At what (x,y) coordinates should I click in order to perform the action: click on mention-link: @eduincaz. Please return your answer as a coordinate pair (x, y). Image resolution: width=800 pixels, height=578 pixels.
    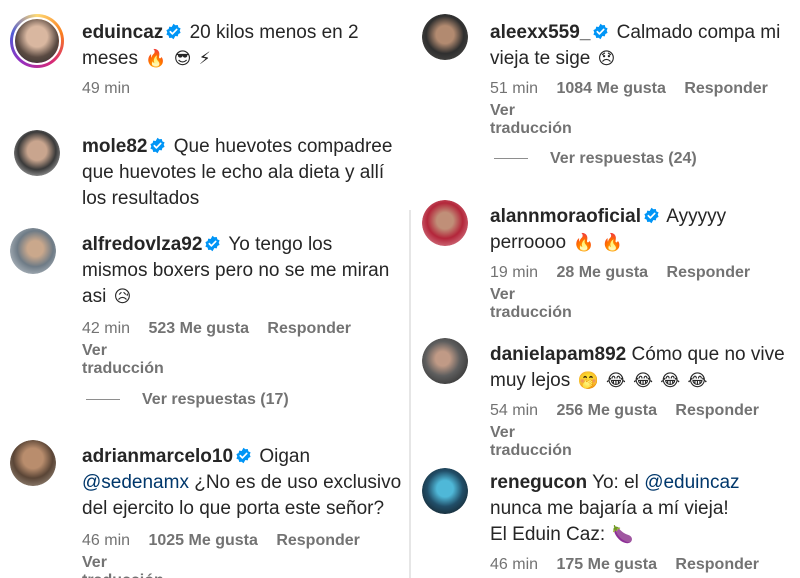
    Looking at the image, I should click on (691, 482).